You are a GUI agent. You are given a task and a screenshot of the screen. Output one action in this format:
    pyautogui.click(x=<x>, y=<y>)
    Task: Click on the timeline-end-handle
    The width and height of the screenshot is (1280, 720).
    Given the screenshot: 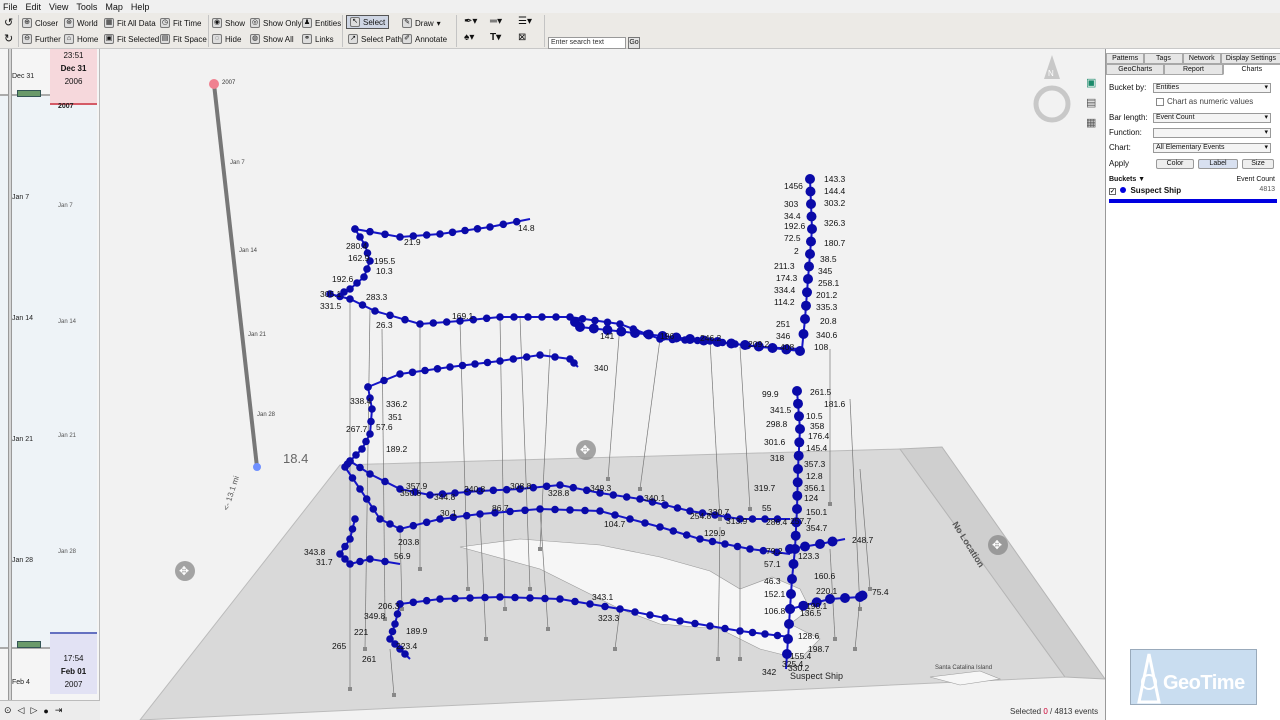 What is the action you would take?
    pyautogui.click(x=29, y=644)
    